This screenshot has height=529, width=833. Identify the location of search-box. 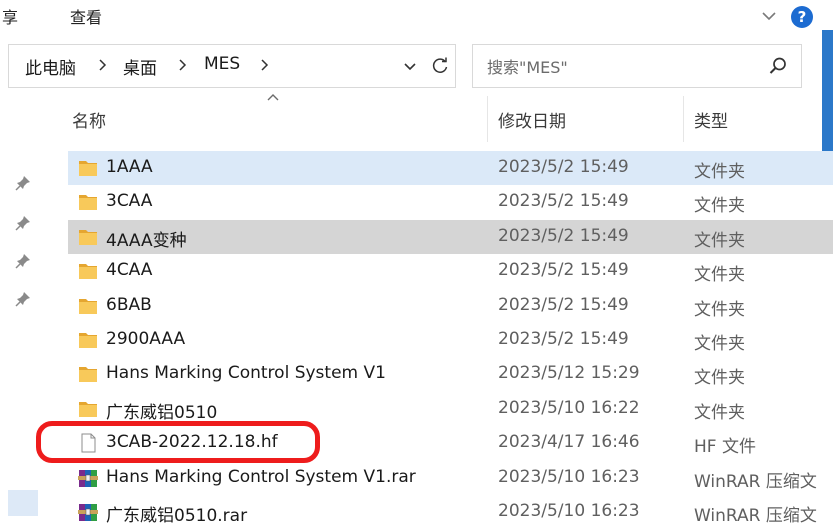
(637, 66).